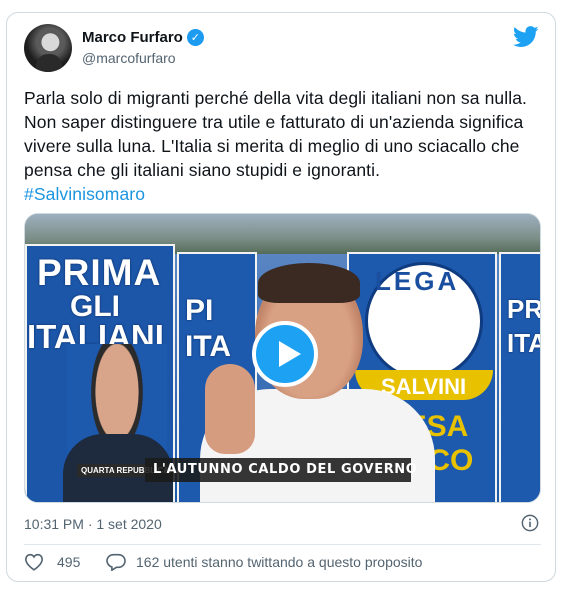 This screenshot has height=595, width=562. Describe the element at coordinates (52, 562) in the screenshot. I see `like-button: 495` at that location.